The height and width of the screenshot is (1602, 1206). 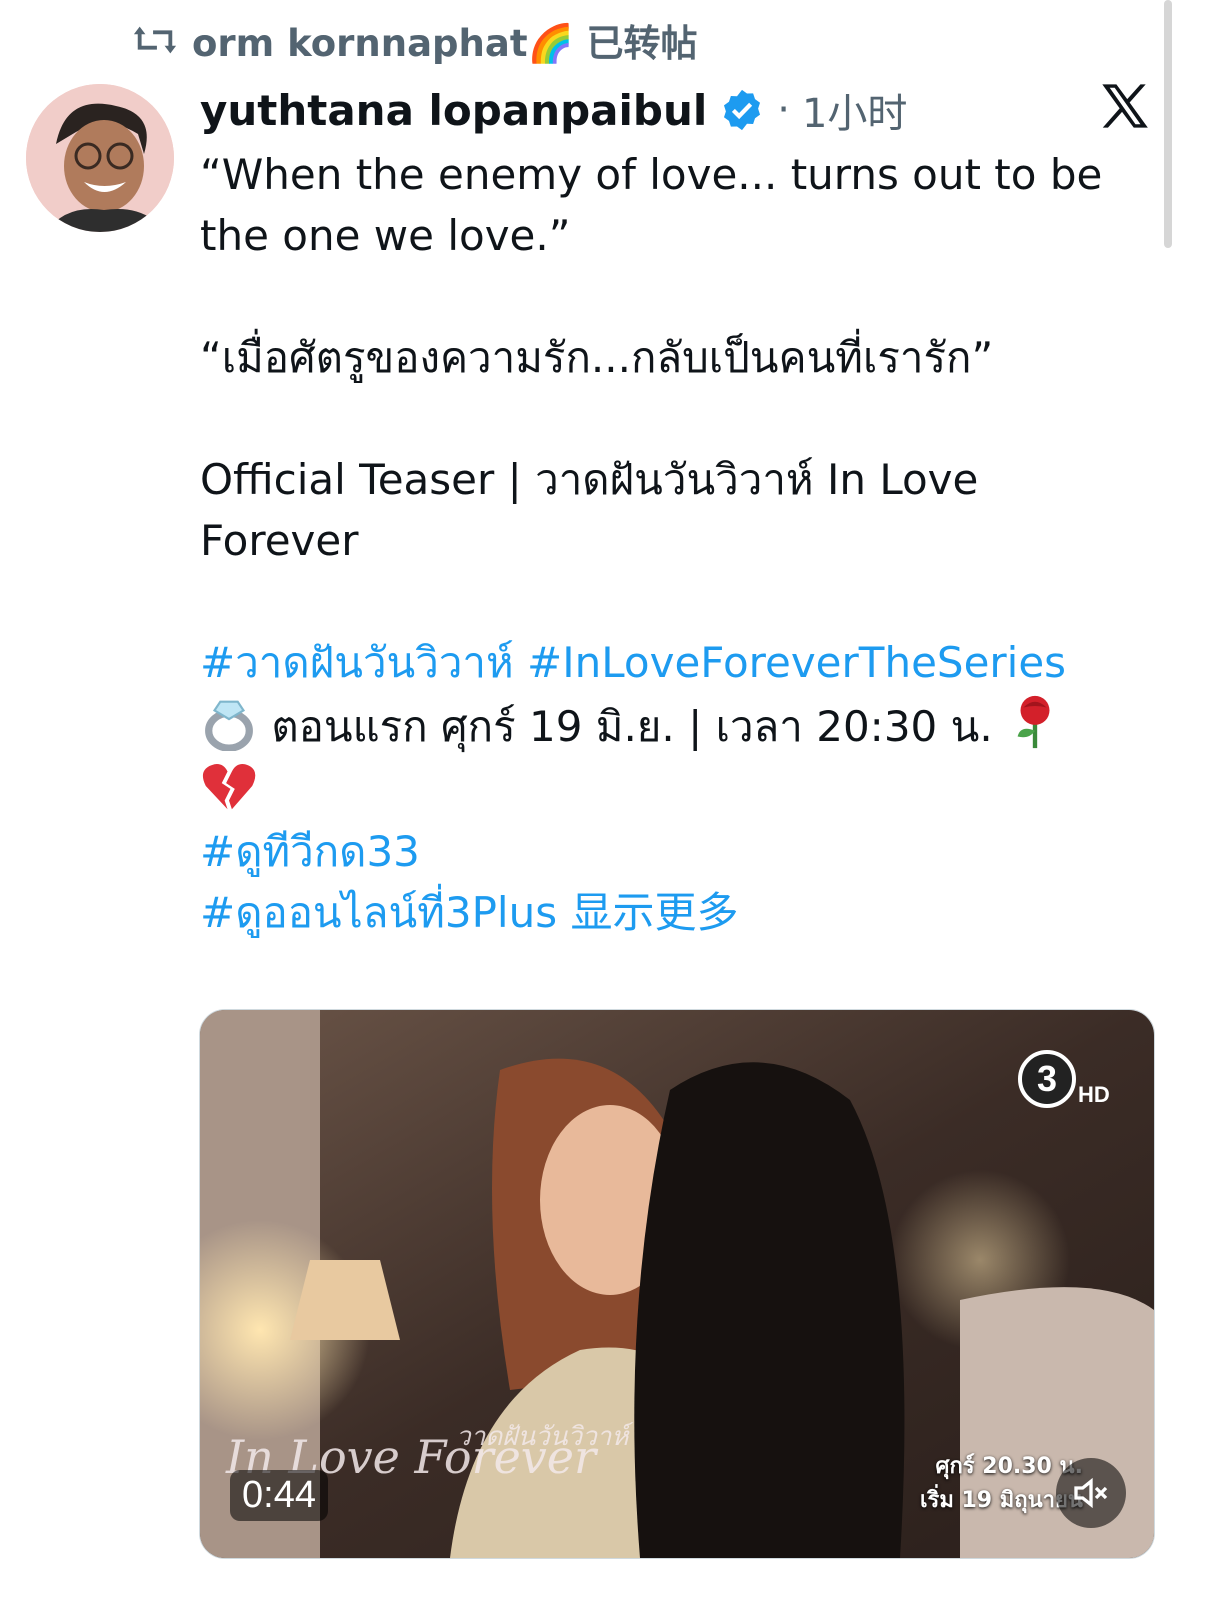 I want to click on show-more-link: 显示更多, so click(x=654, y=912).